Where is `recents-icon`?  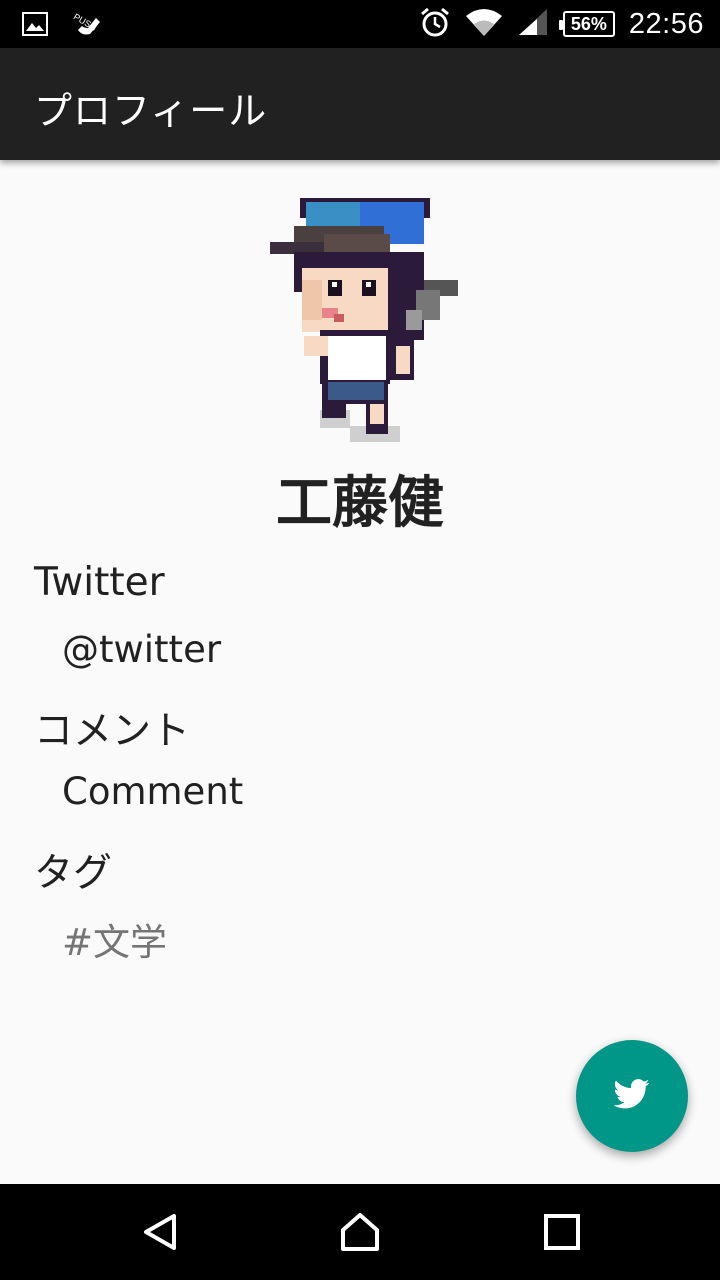
recents-icon is located at coordinates (562, 1232).